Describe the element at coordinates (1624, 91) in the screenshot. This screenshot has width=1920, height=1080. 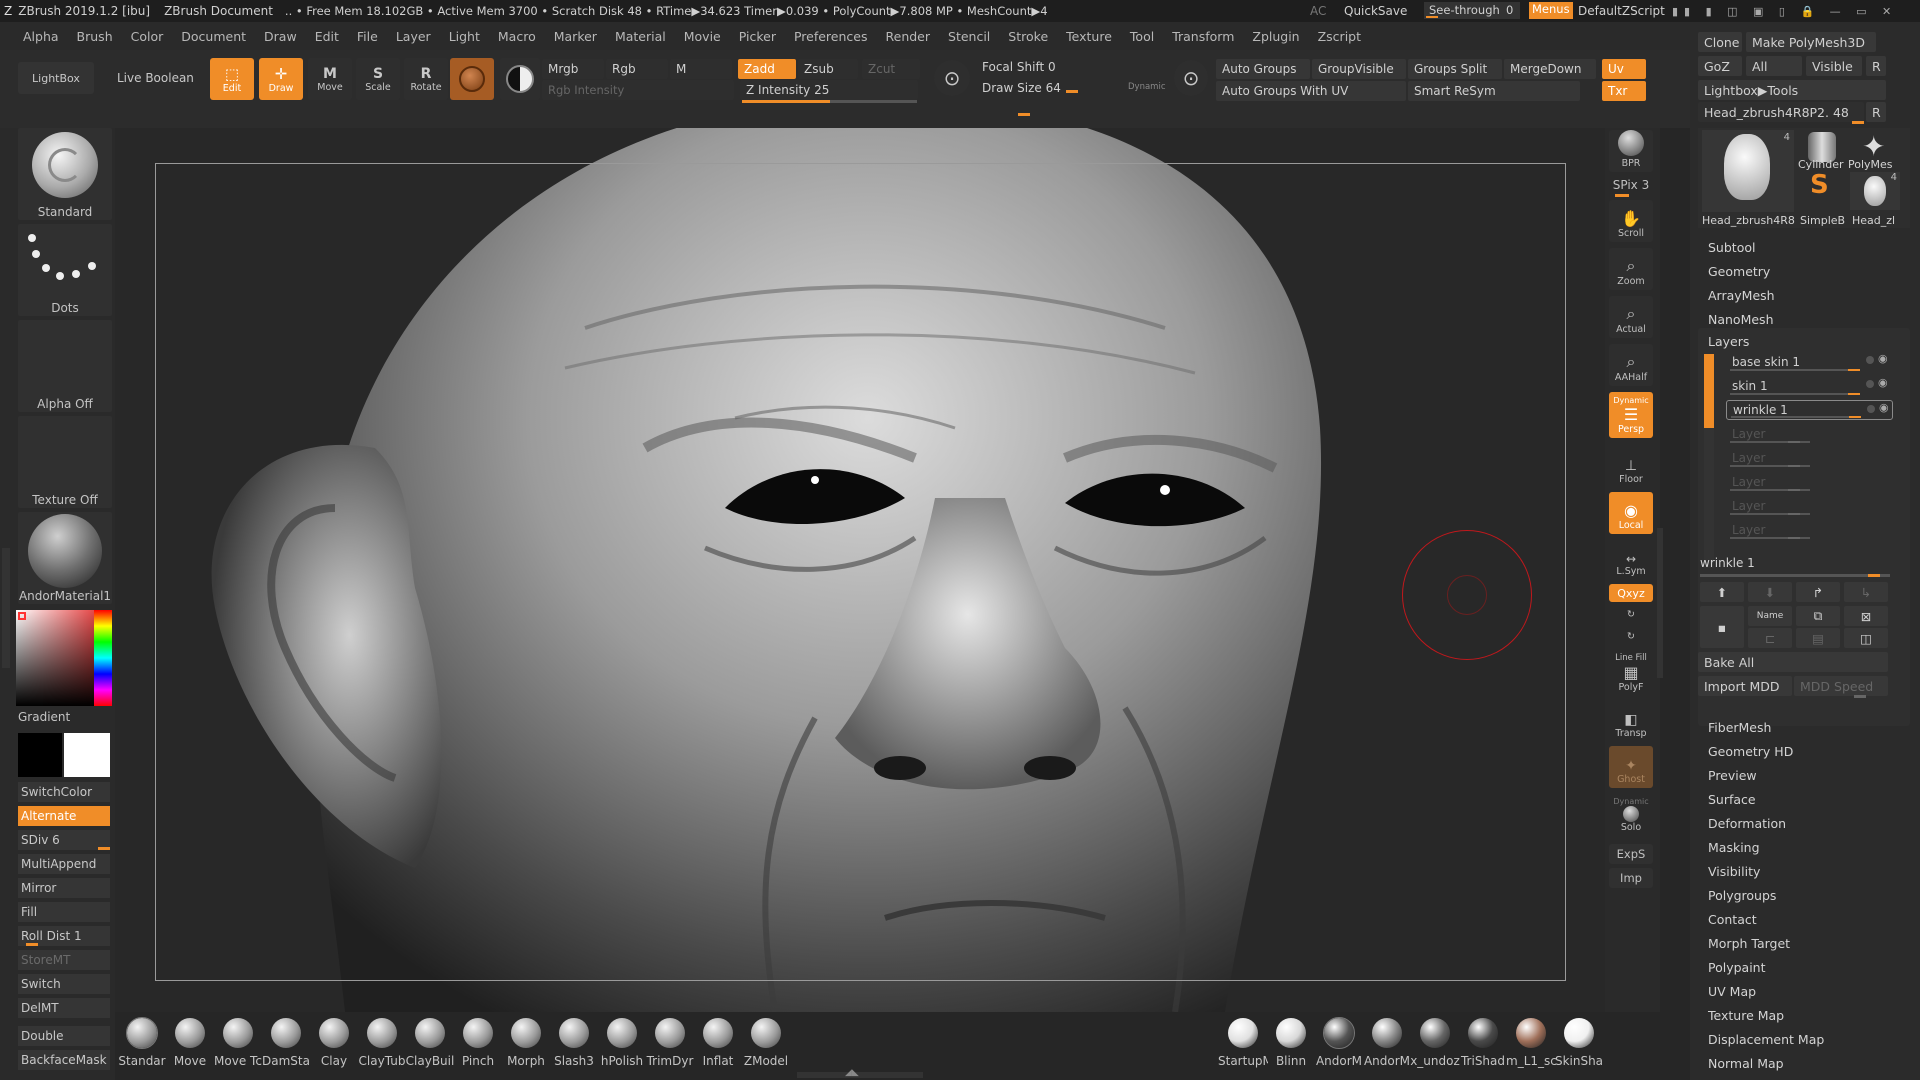
I see `txr-button: Txr` at that location.